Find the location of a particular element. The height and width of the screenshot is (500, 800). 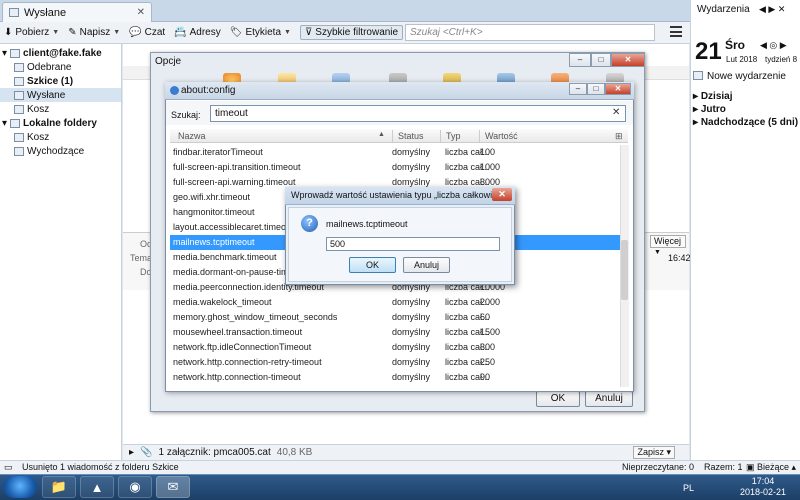

get-messages-button: ⬇ Pobierz ▼ is located at coordinates (31, 32).